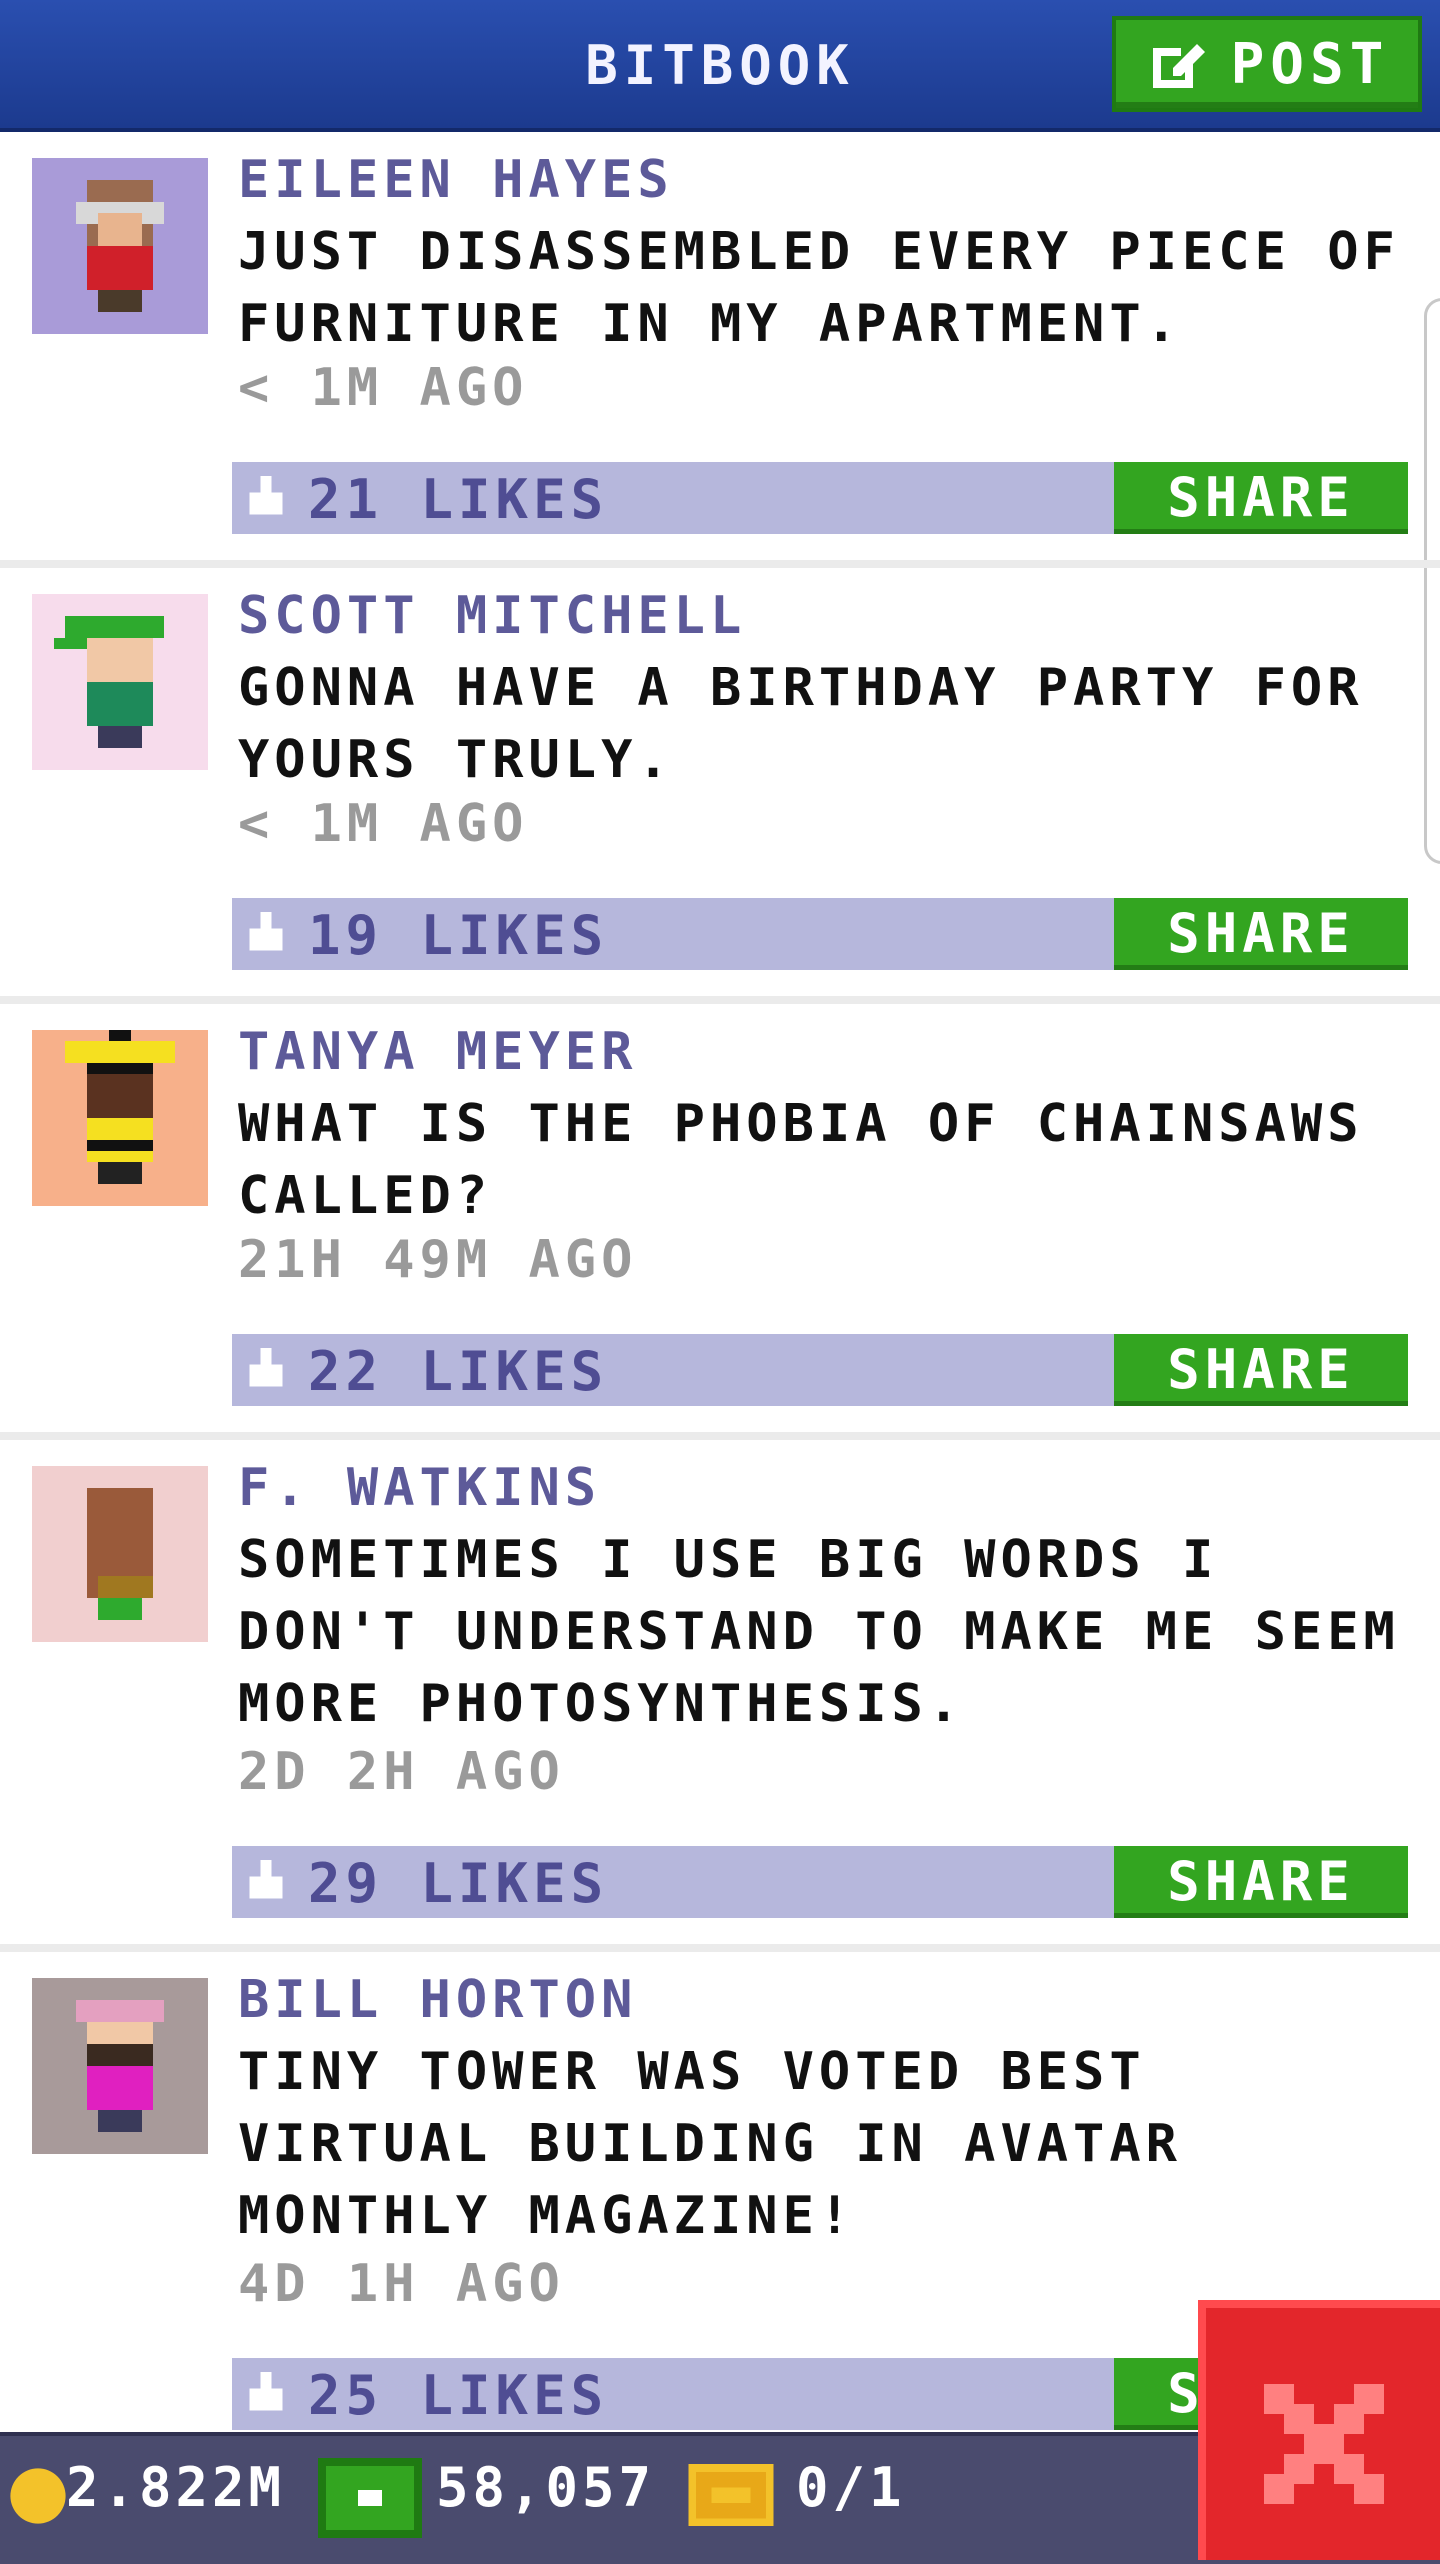  Describe the element at coordinates (1324, 2444) in the screenshot. I see `close-icon` at that location.